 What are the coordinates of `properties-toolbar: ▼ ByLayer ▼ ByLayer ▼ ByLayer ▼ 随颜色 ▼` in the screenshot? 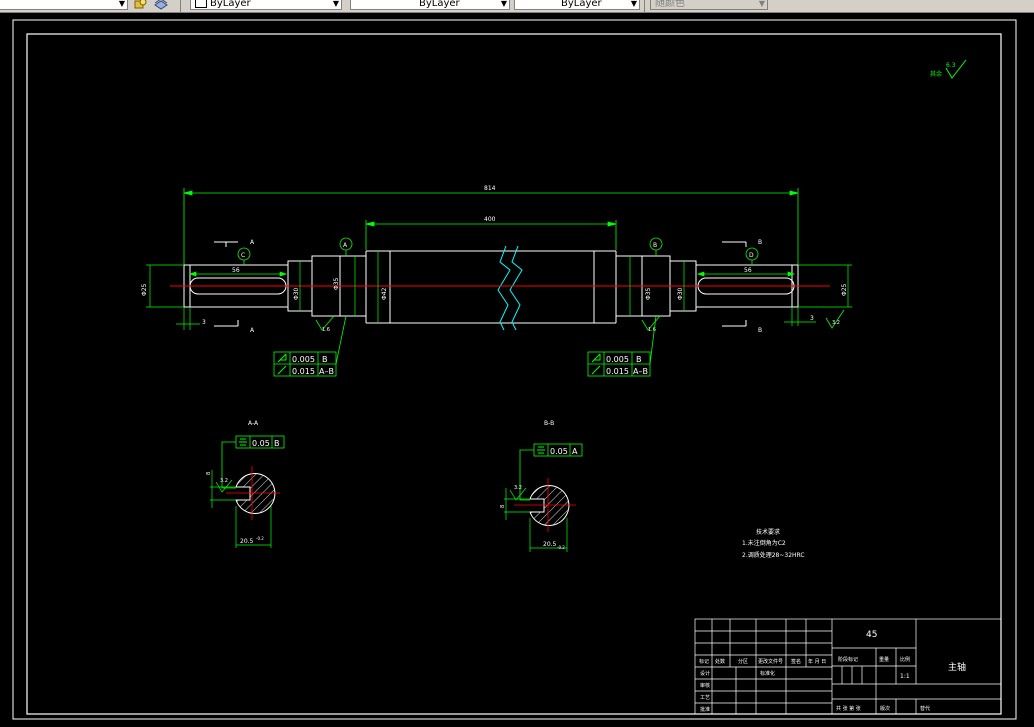 It's located at (517, 6).